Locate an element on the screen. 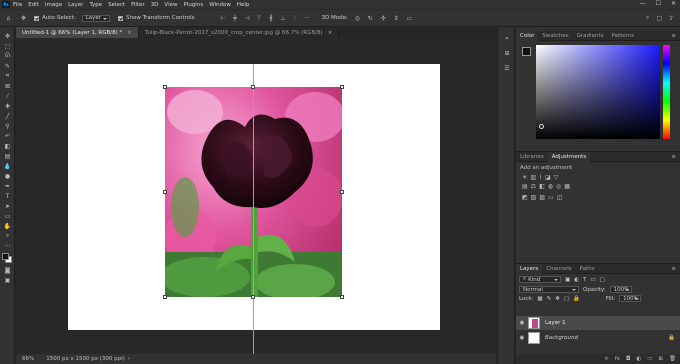 This screenshot has width=680, height=364. panel-menu-icon: ≡ is located at coordinates (673, 269).